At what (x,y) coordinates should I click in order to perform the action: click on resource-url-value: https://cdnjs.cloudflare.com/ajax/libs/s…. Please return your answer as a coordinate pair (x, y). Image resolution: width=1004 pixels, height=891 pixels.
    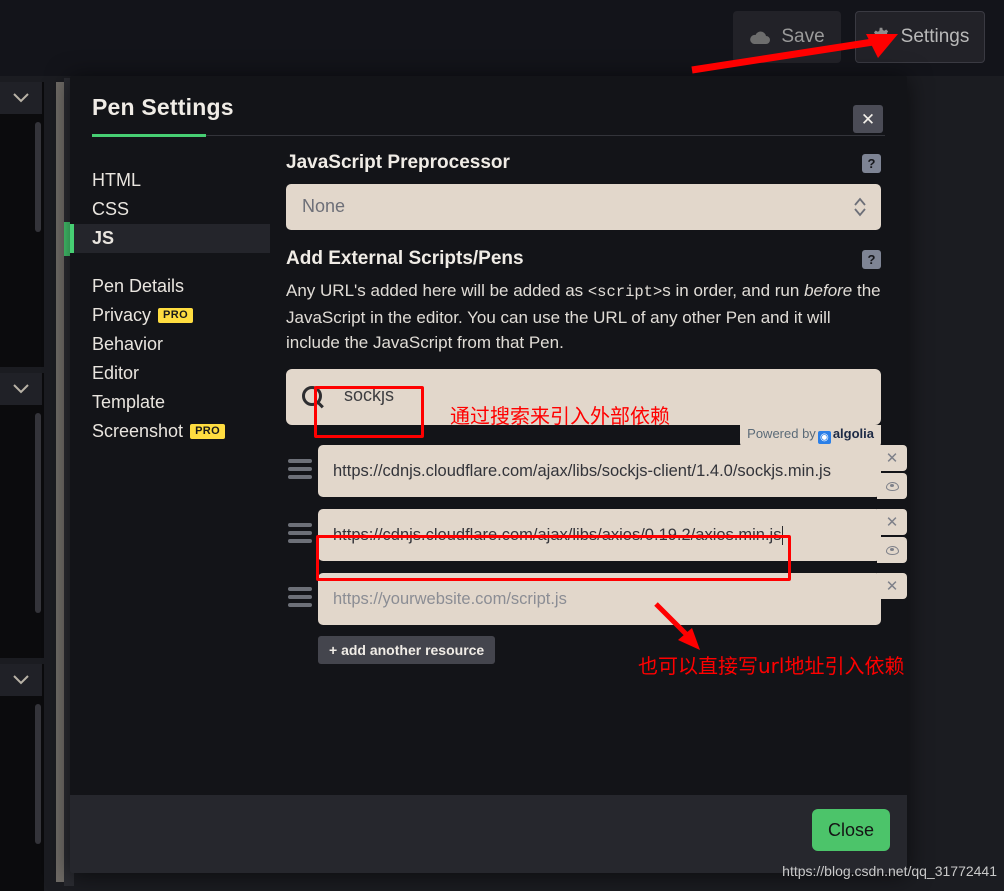
    Looking at the image, I should click on (582, 470).